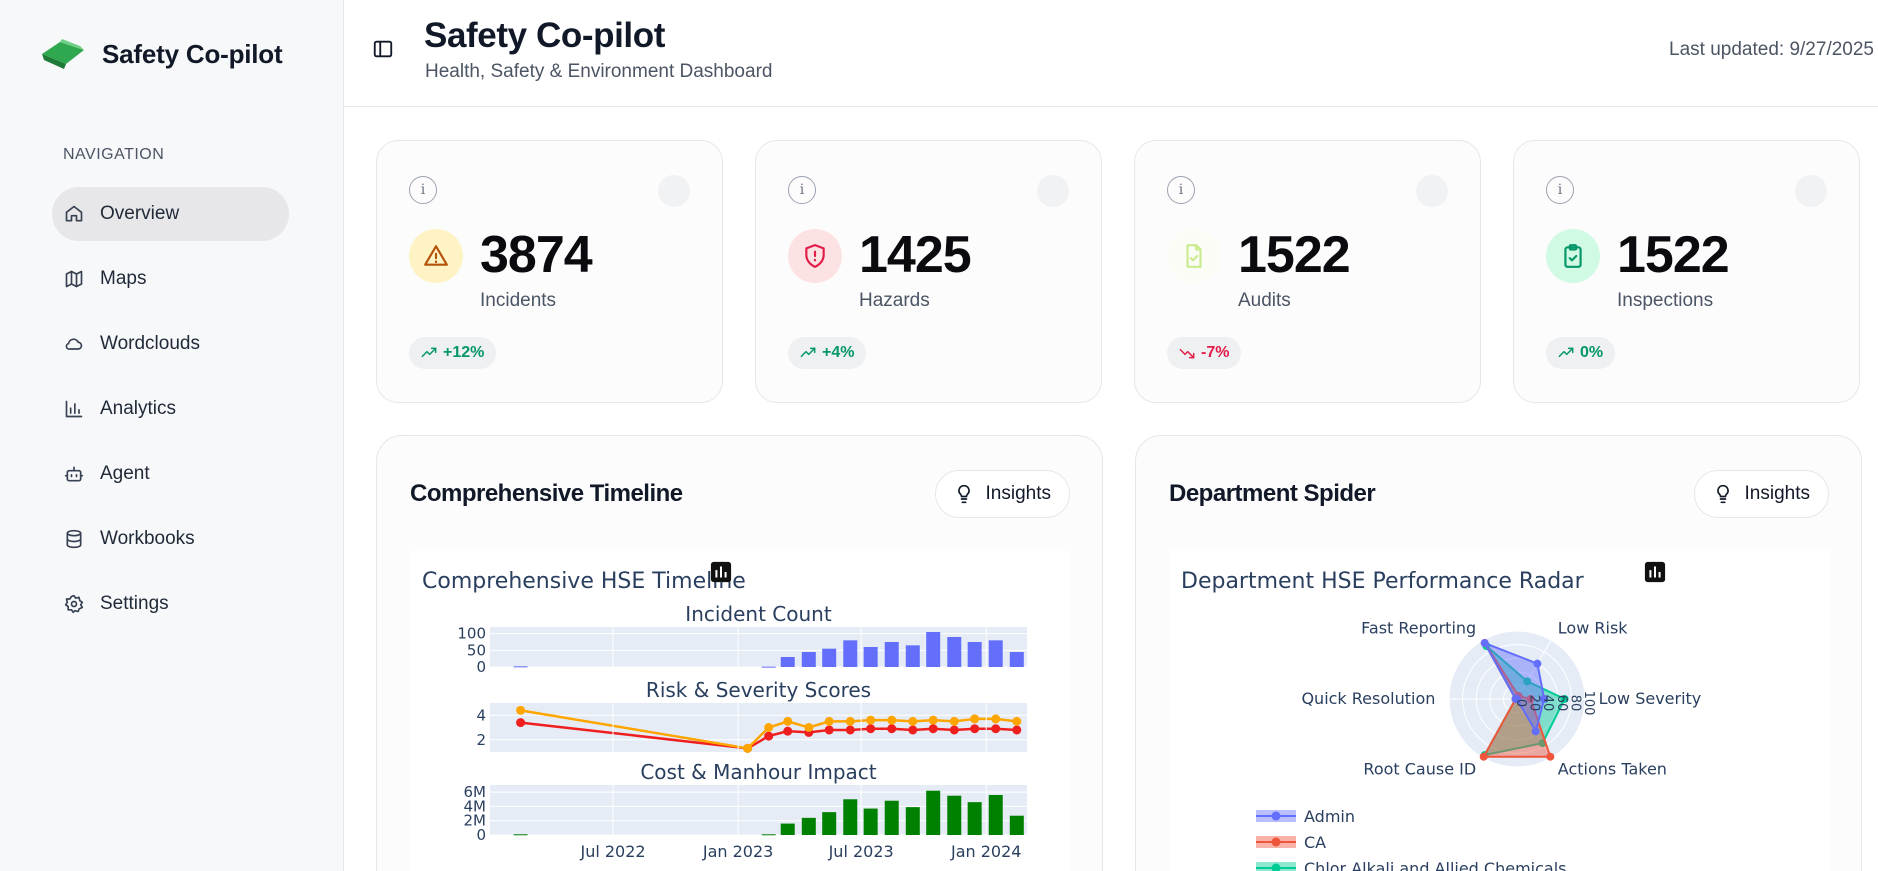  I want to click on nav-item-workbooks: Workbooks, so click(170, 539).